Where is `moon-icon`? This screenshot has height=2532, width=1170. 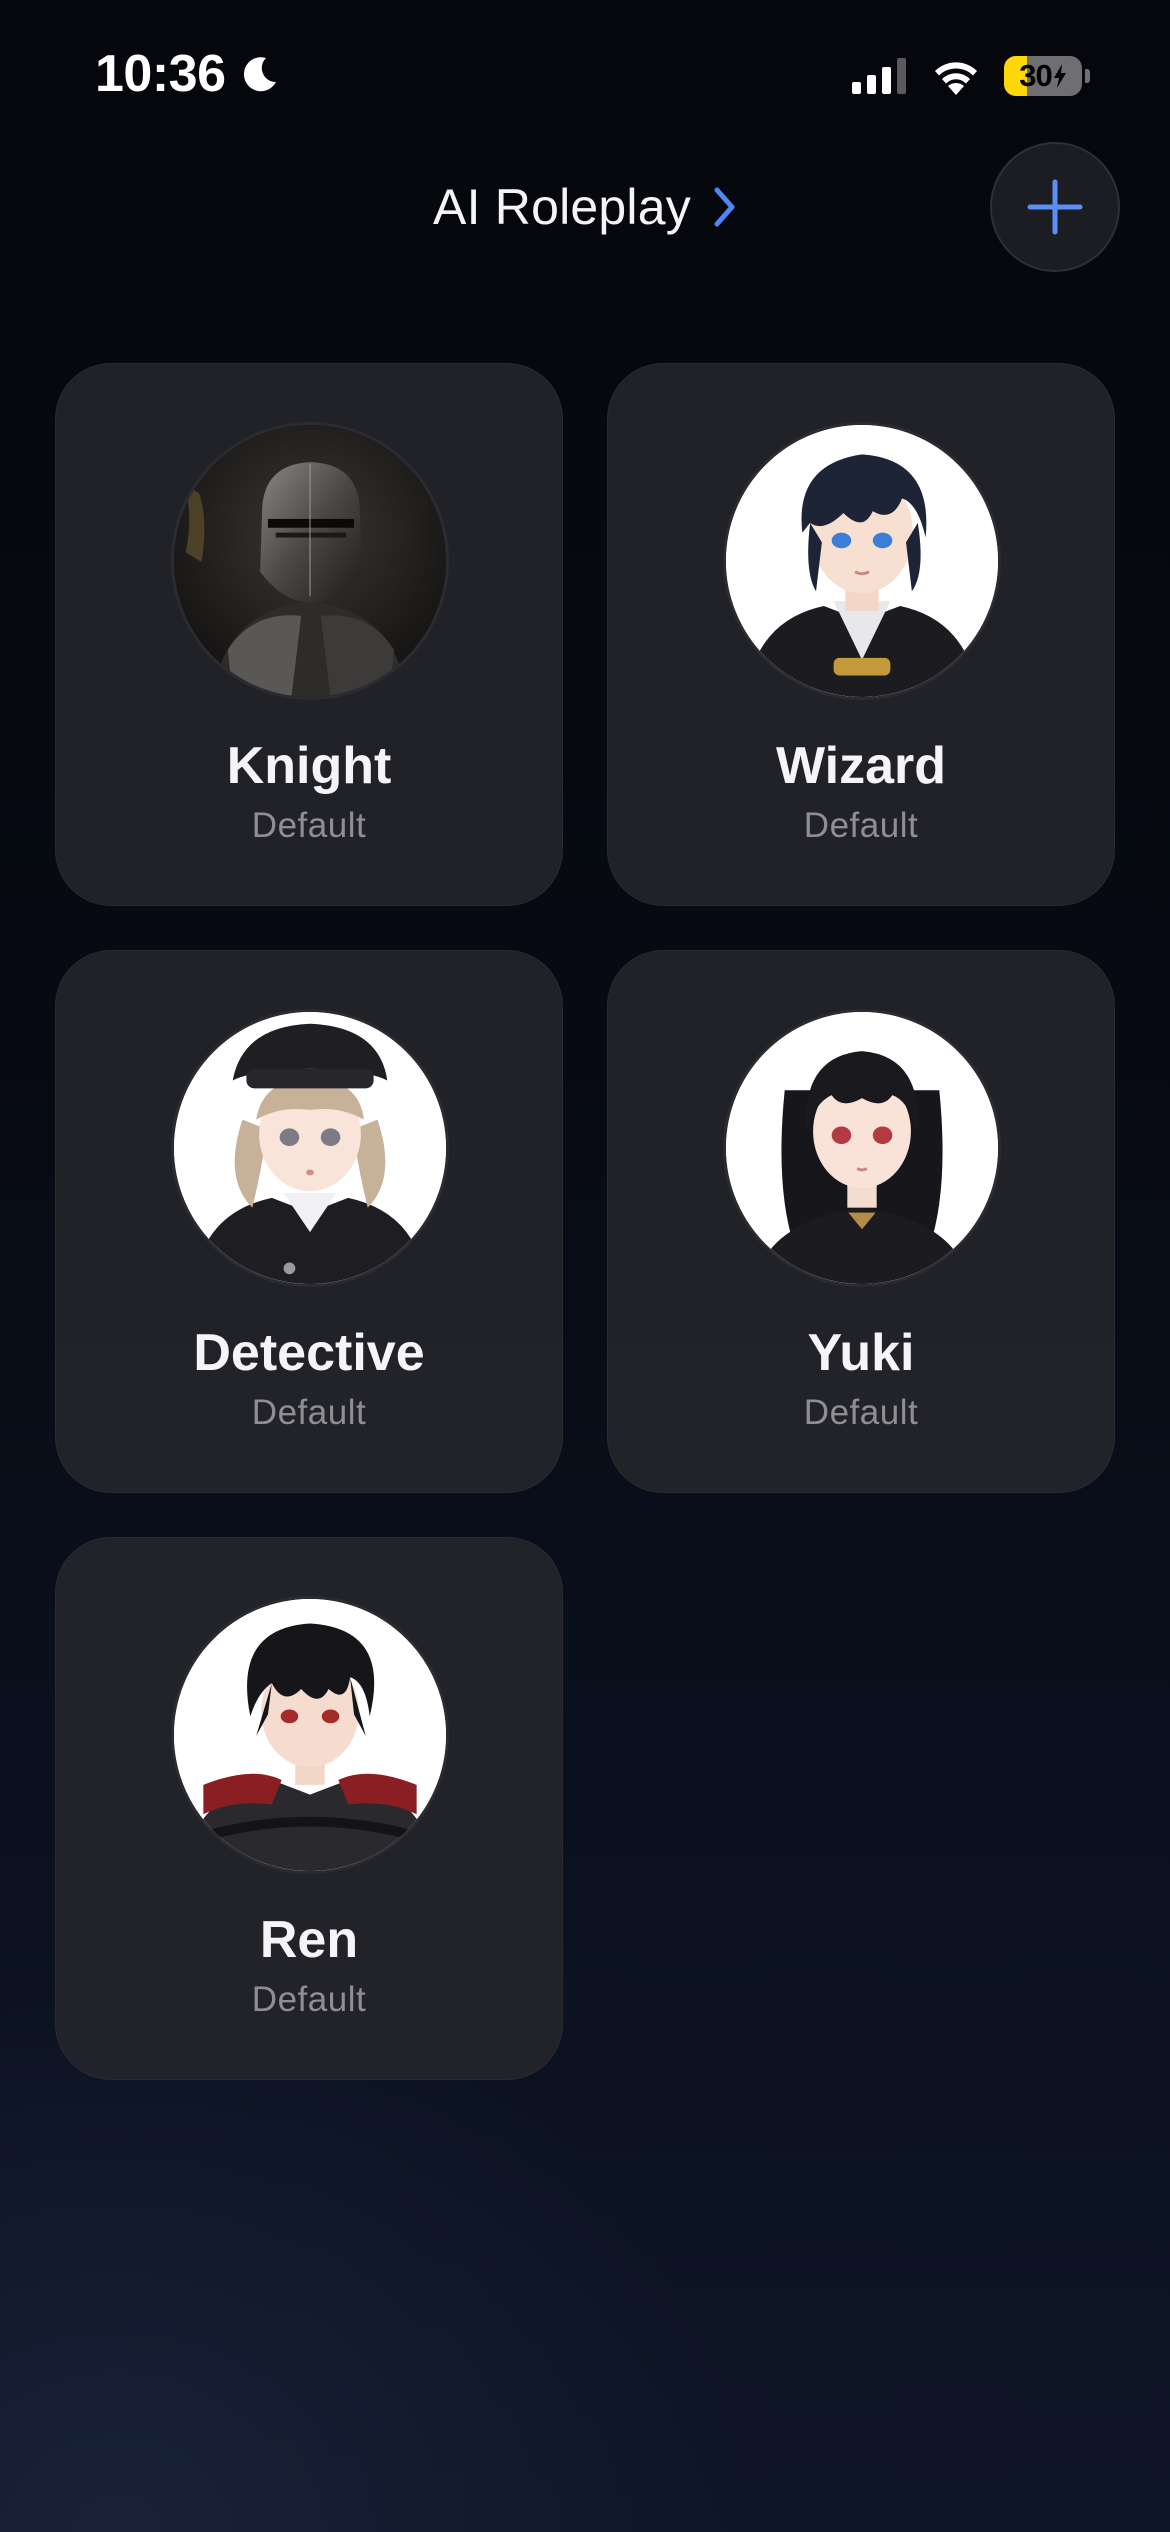 moon-icon is located at coordinates (259, 74).